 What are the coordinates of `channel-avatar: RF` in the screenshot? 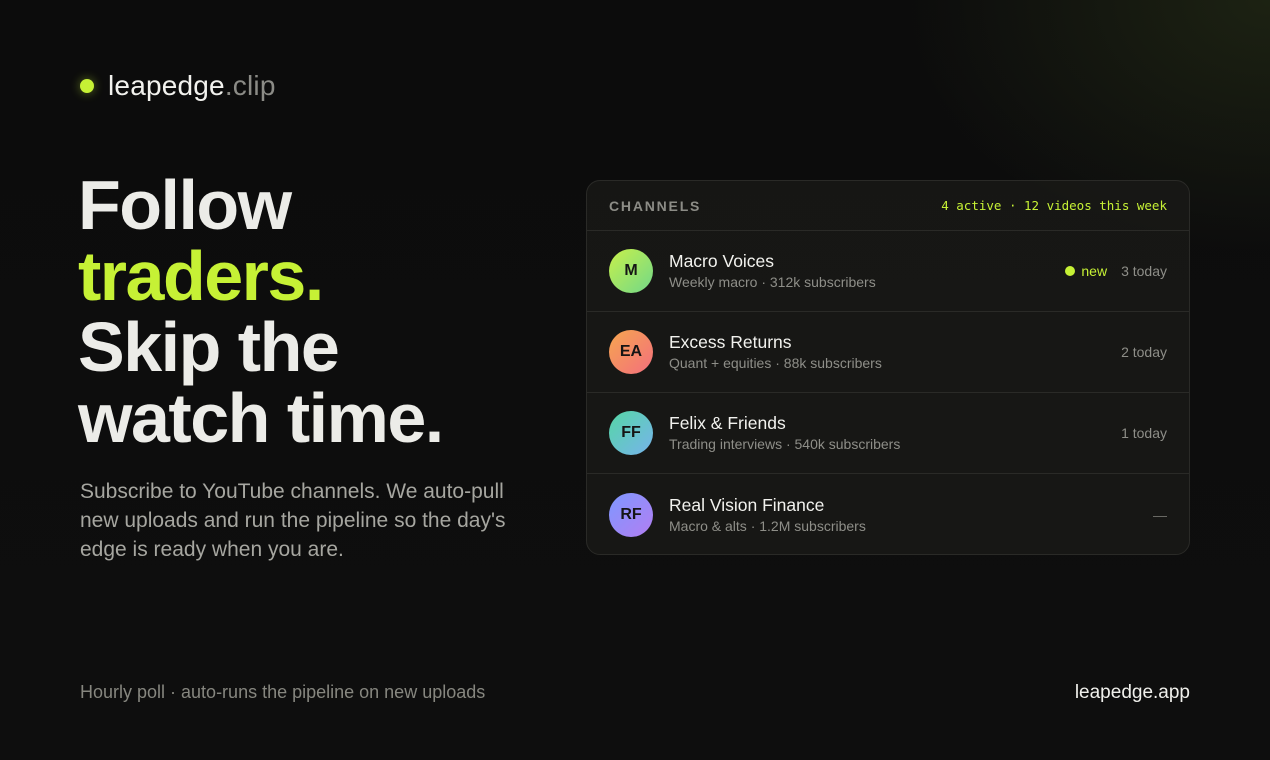 It's located at (631, 514).